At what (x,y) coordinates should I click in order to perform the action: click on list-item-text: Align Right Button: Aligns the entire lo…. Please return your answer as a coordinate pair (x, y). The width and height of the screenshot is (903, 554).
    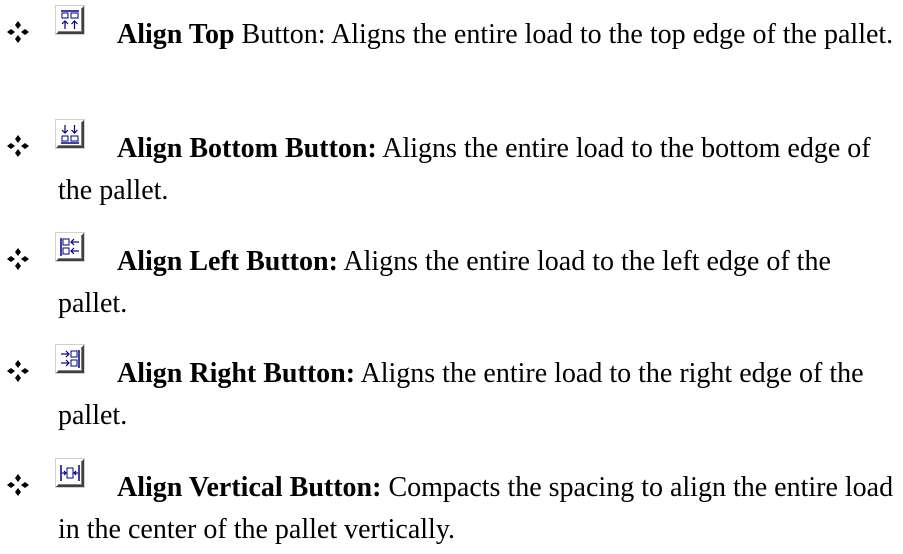
    Looking at the image, I should click on (478, 395).